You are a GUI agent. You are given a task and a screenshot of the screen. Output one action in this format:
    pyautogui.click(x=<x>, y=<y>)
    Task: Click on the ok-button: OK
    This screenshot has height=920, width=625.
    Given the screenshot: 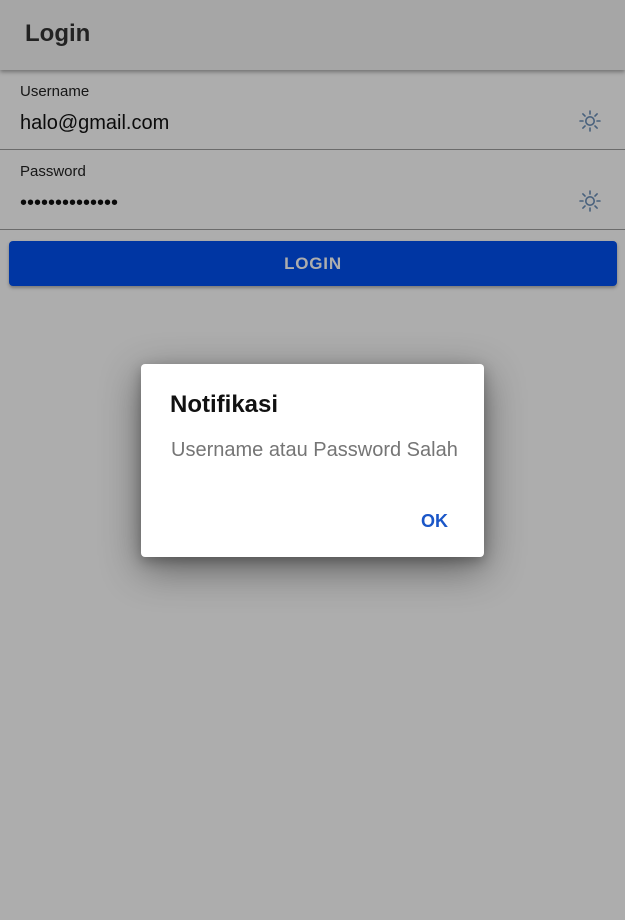 What is the action you would take?
    pyautogui.click(x=434, y=521)
    